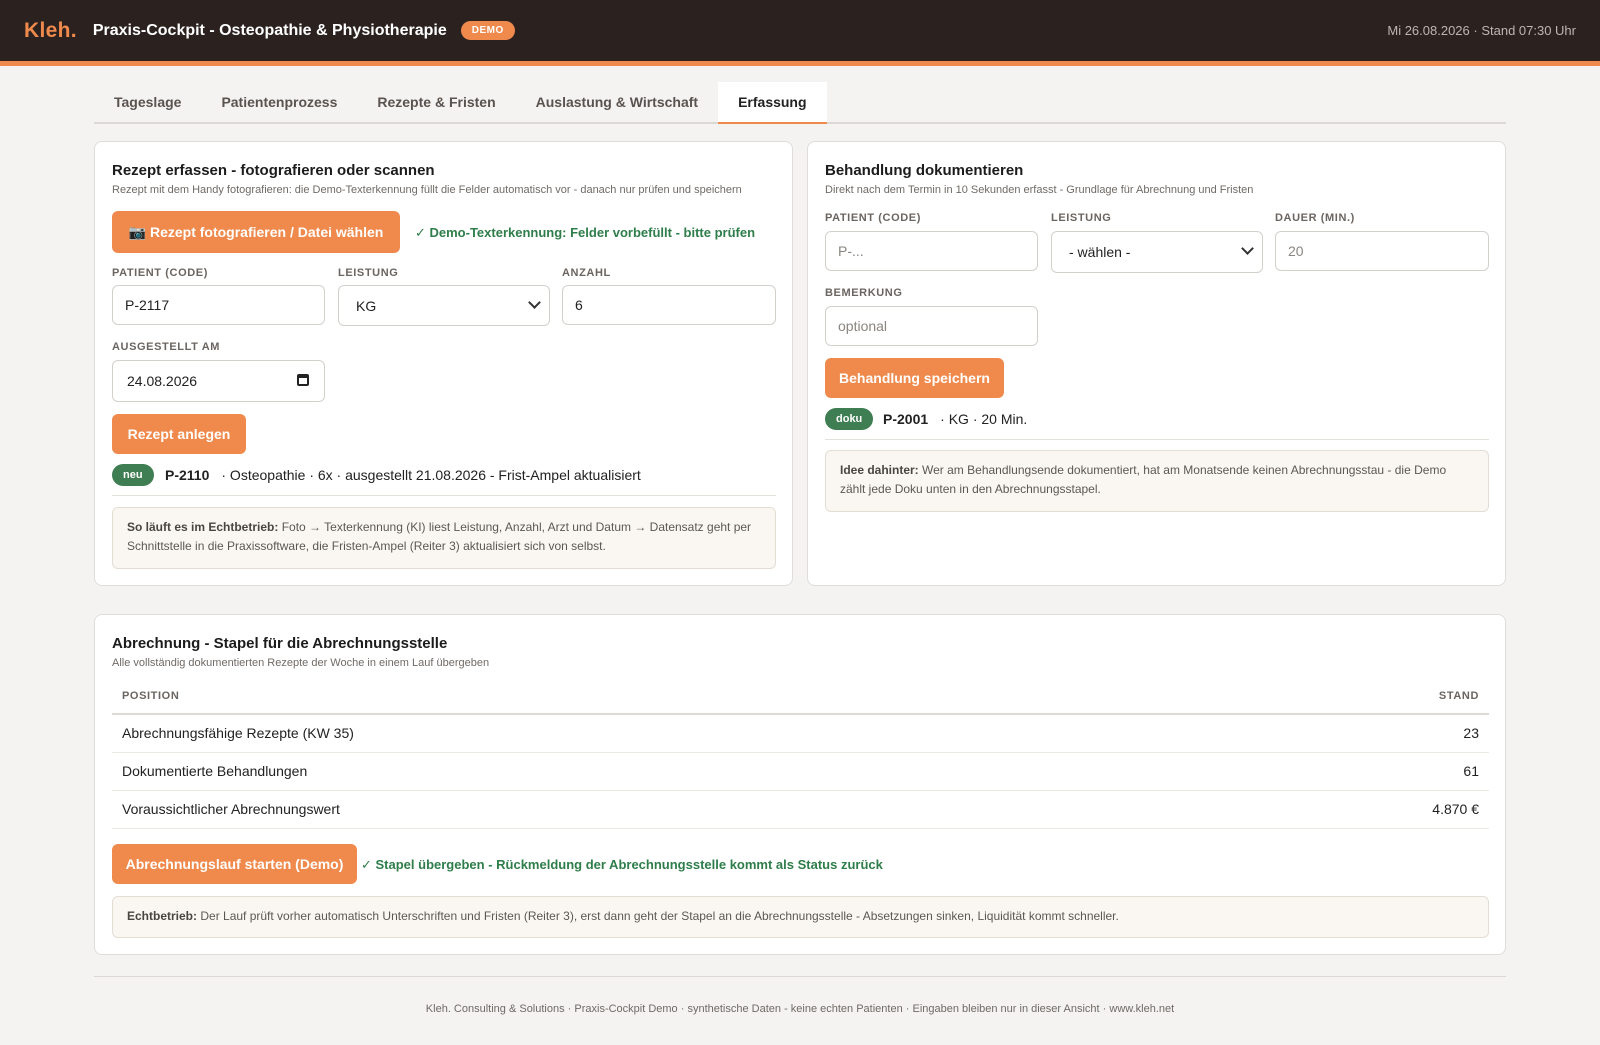 This screenshot has width=1600, height=1045. What do you see at coordinates (166, 347) in the screenshot?
I see `ausgestellt-label: AUSGESTELLT AM` at bounding box center [166, 347].